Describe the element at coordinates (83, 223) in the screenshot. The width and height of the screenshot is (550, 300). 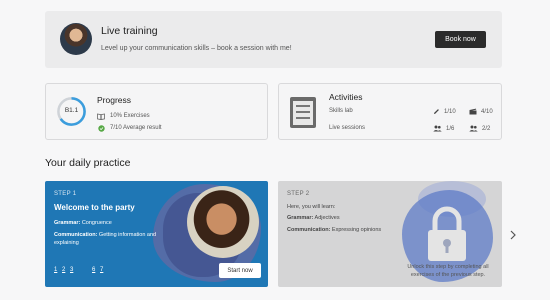
I see `step1-grammar: Grammar: Congruence` at that location.